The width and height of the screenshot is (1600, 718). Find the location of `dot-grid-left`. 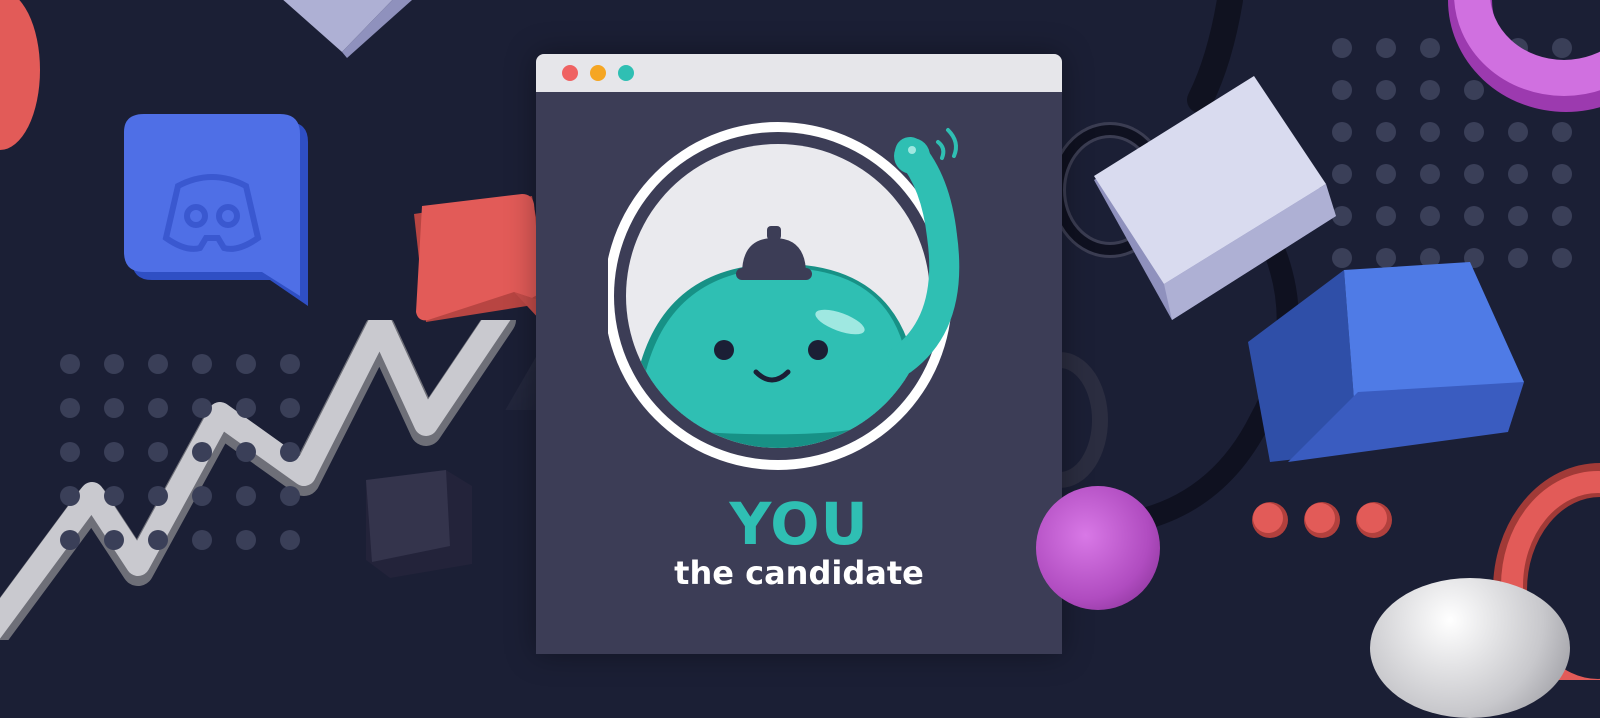

dot-grid-left is located at coordinates (192, 452).